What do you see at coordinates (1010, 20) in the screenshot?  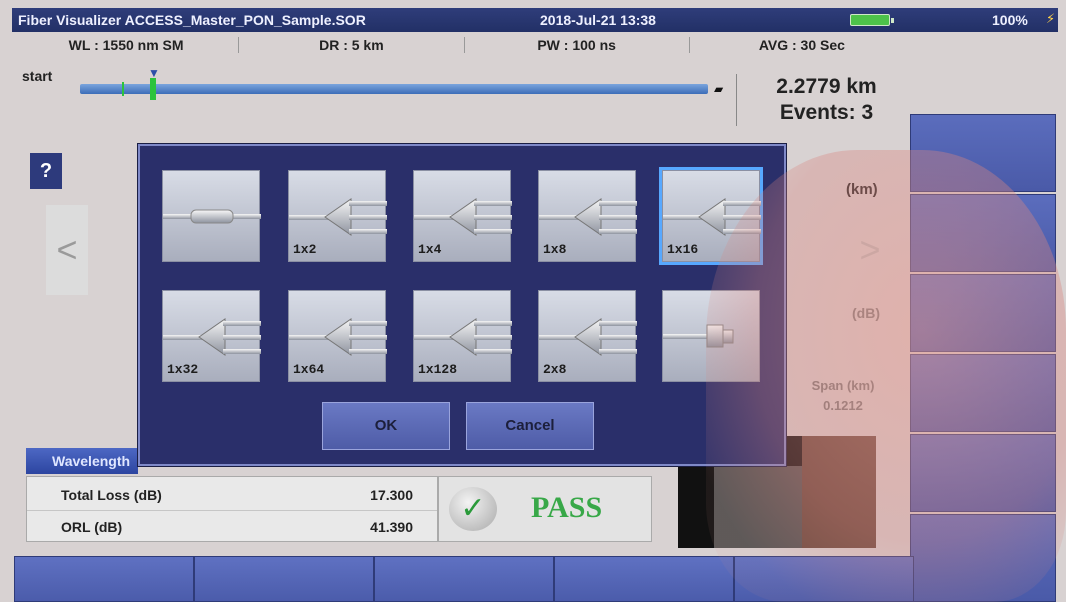 I see `battery-percent: 100%` at bounding box center [1010, 20].